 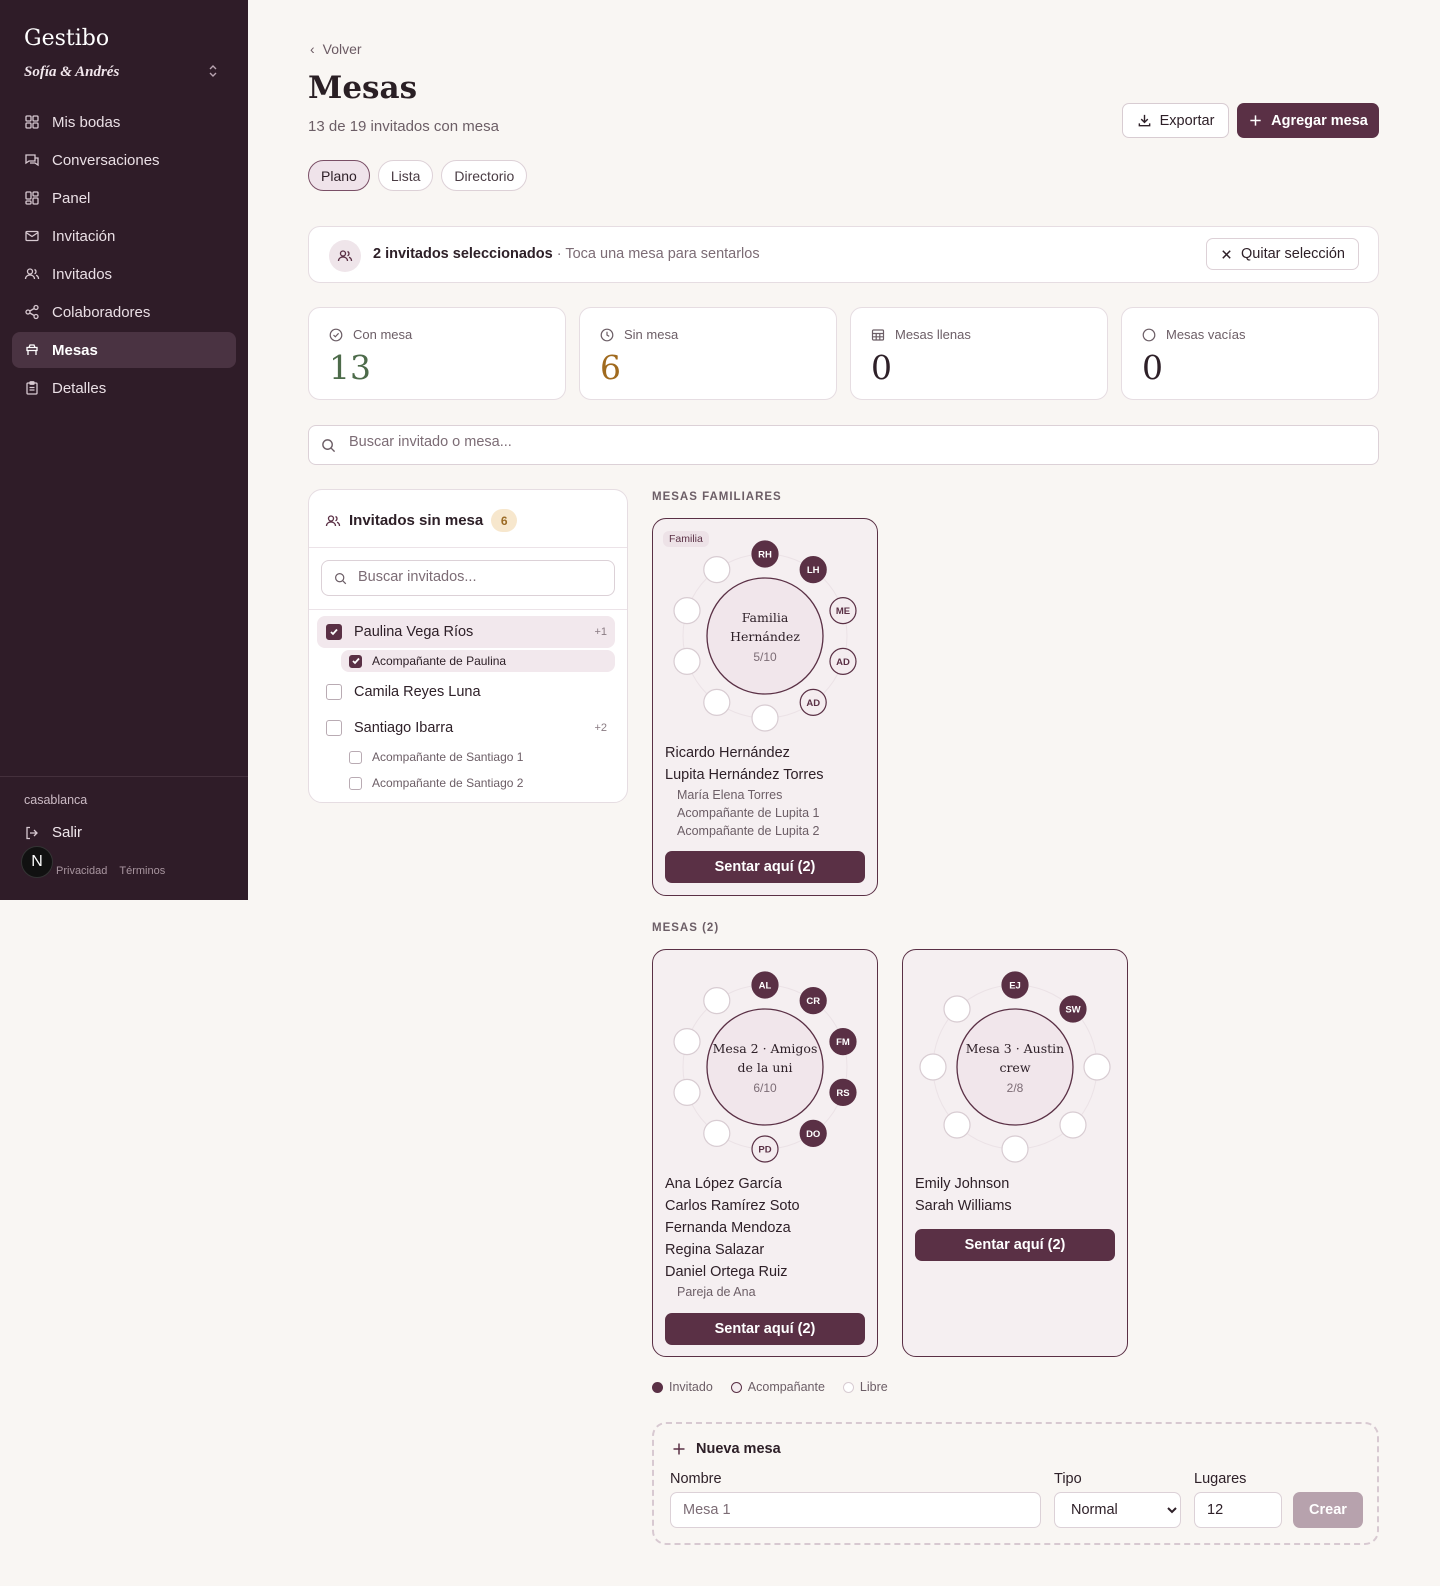 I want to click on unseated-search-box, so click(x=468, y=578).